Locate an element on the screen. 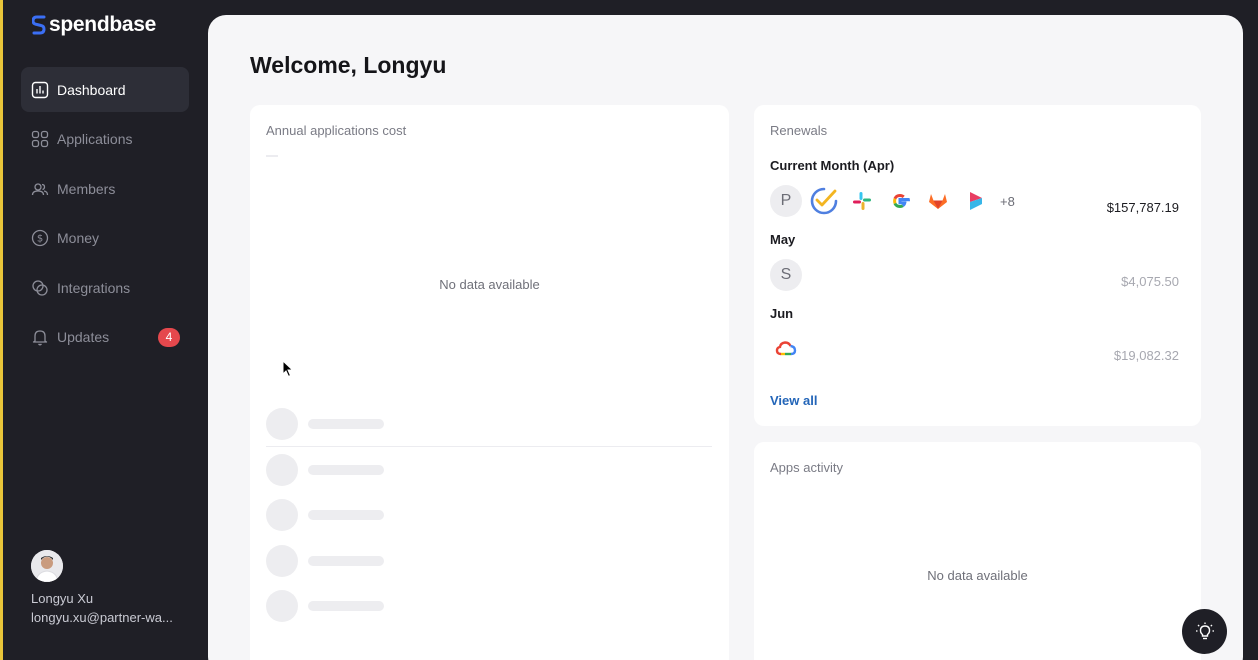 Image resolution: width=1258 pixels, height=660 pixels. logo: spendbase is located at coordinates (94, 25).